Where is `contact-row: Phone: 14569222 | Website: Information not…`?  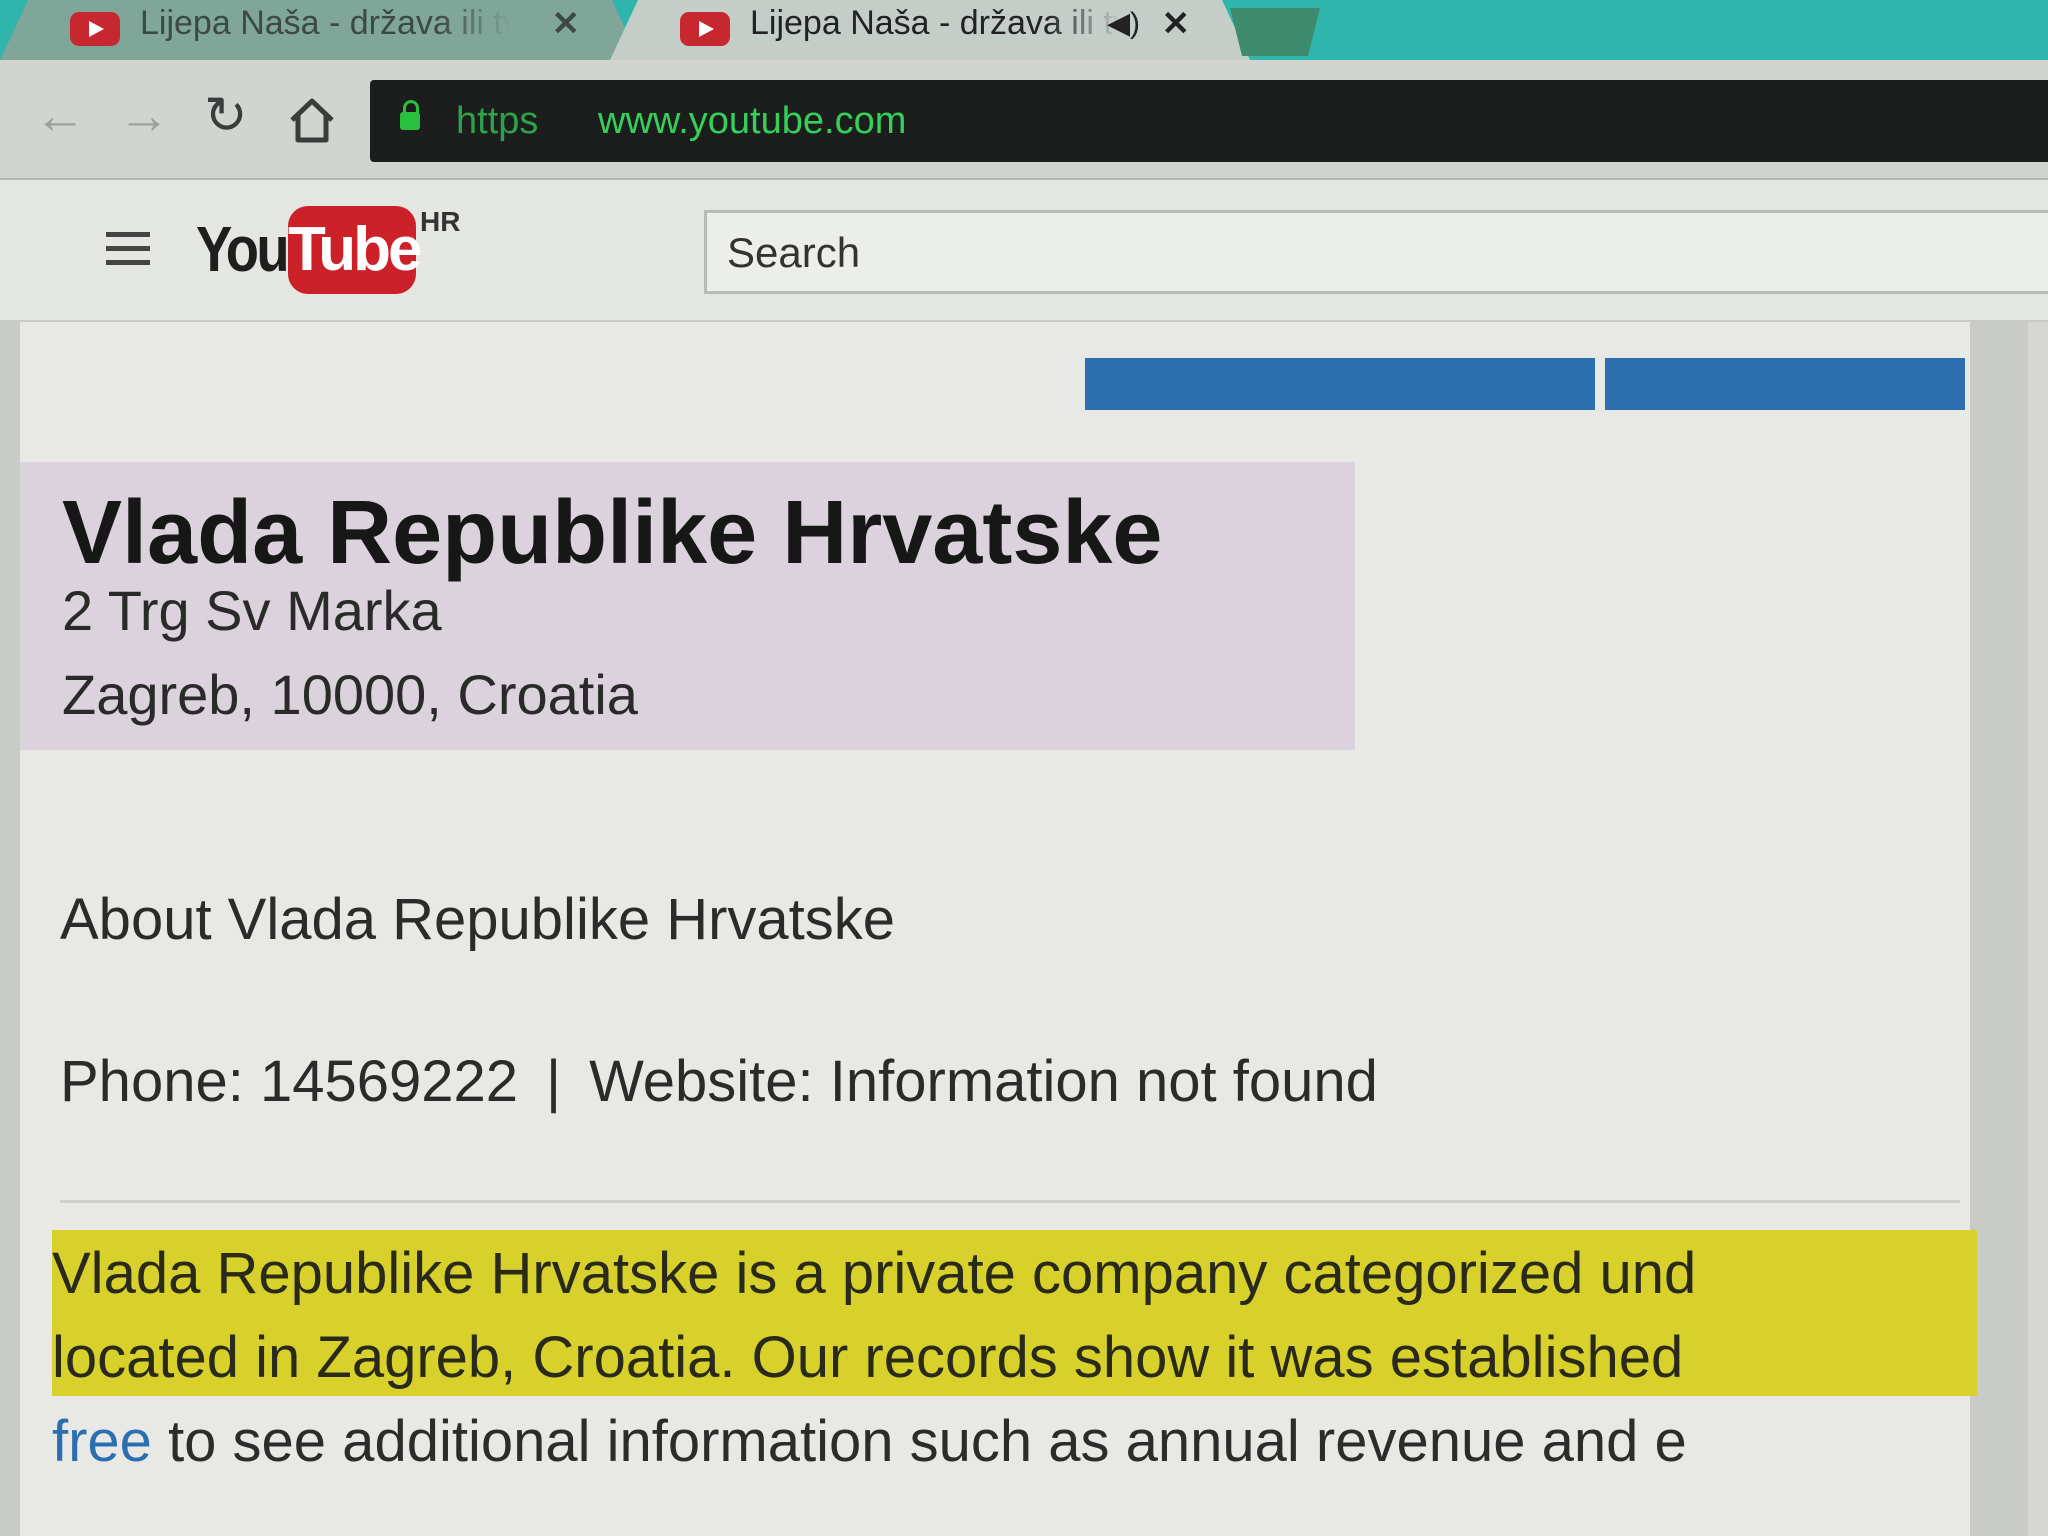
contact-row: Phone: 14569222 | Website: Information not… is located at coordinates (719, 1081).